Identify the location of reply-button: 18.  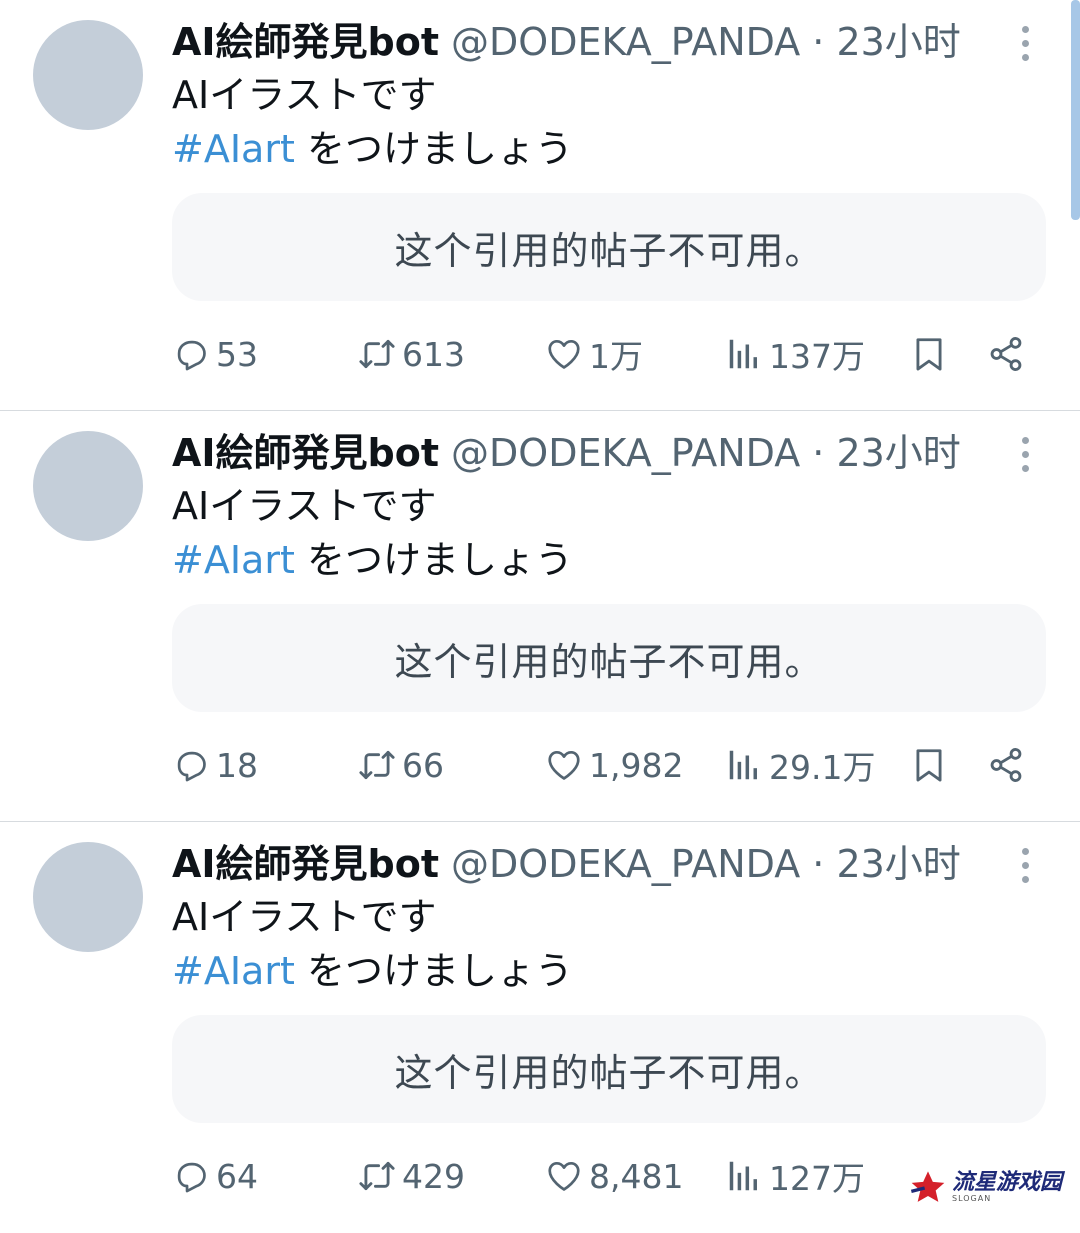
(215, 765).